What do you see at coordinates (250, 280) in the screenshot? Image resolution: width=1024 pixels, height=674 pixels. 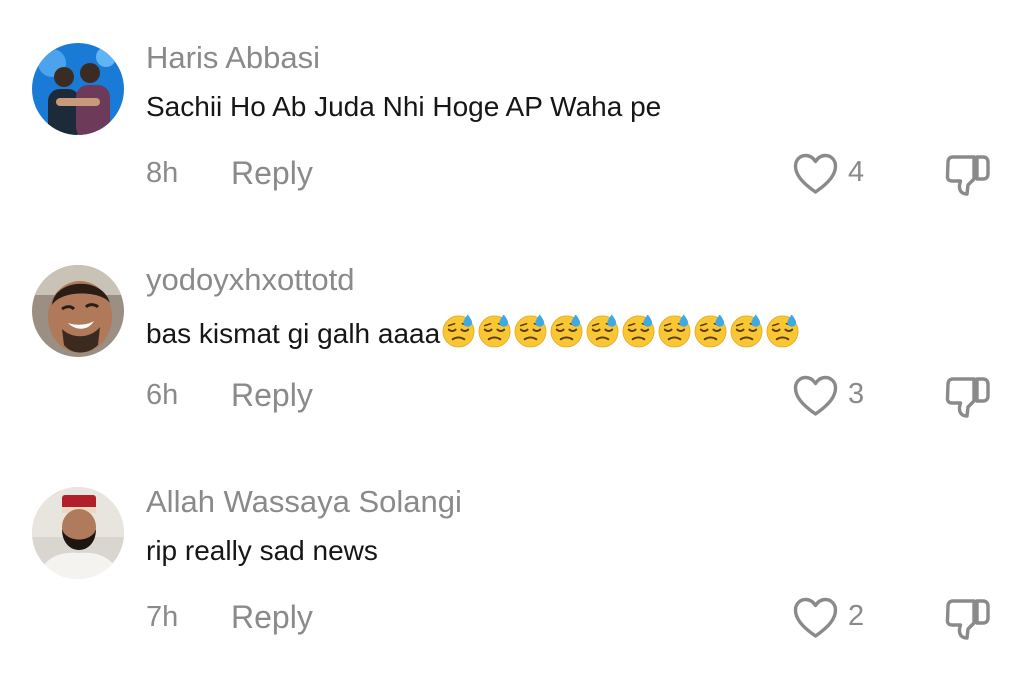 I see `comment-username: yodoyxhxottotd` at bounding box center [250, 280].